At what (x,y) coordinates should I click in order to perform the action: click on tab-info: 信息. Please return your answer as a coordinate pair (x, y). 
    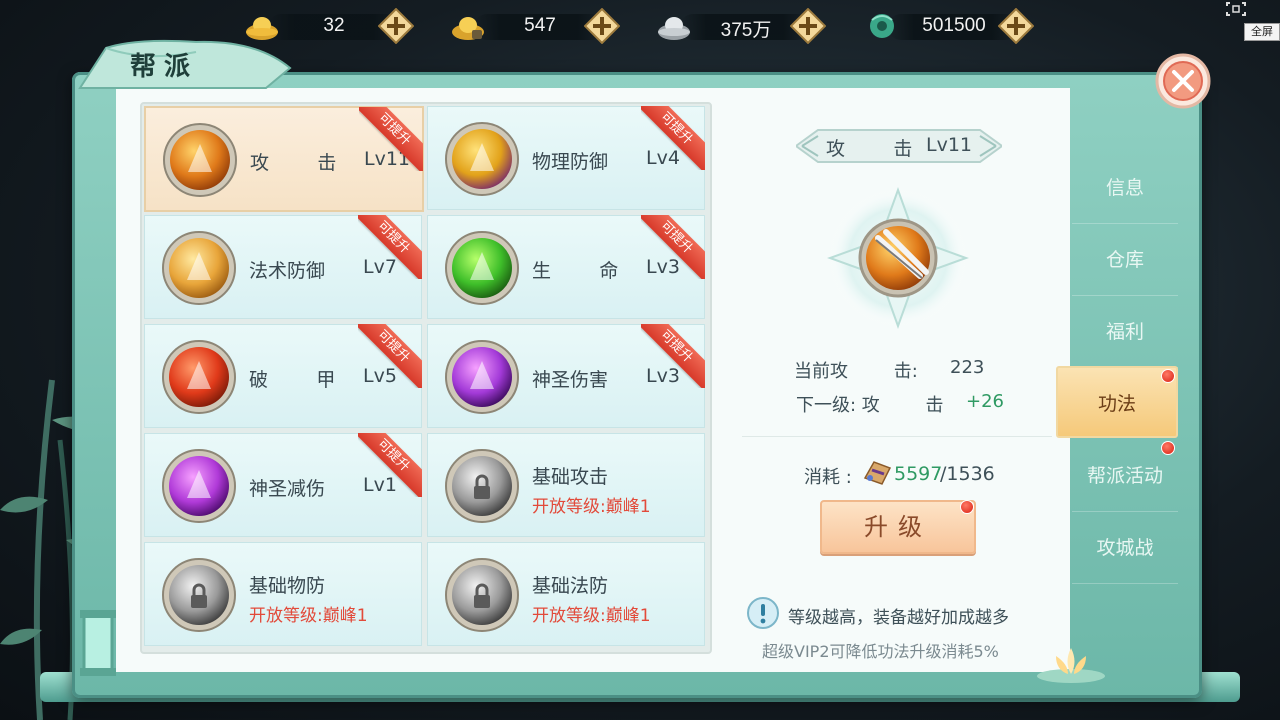
    Looking at the image, I should click on (1125, 188).